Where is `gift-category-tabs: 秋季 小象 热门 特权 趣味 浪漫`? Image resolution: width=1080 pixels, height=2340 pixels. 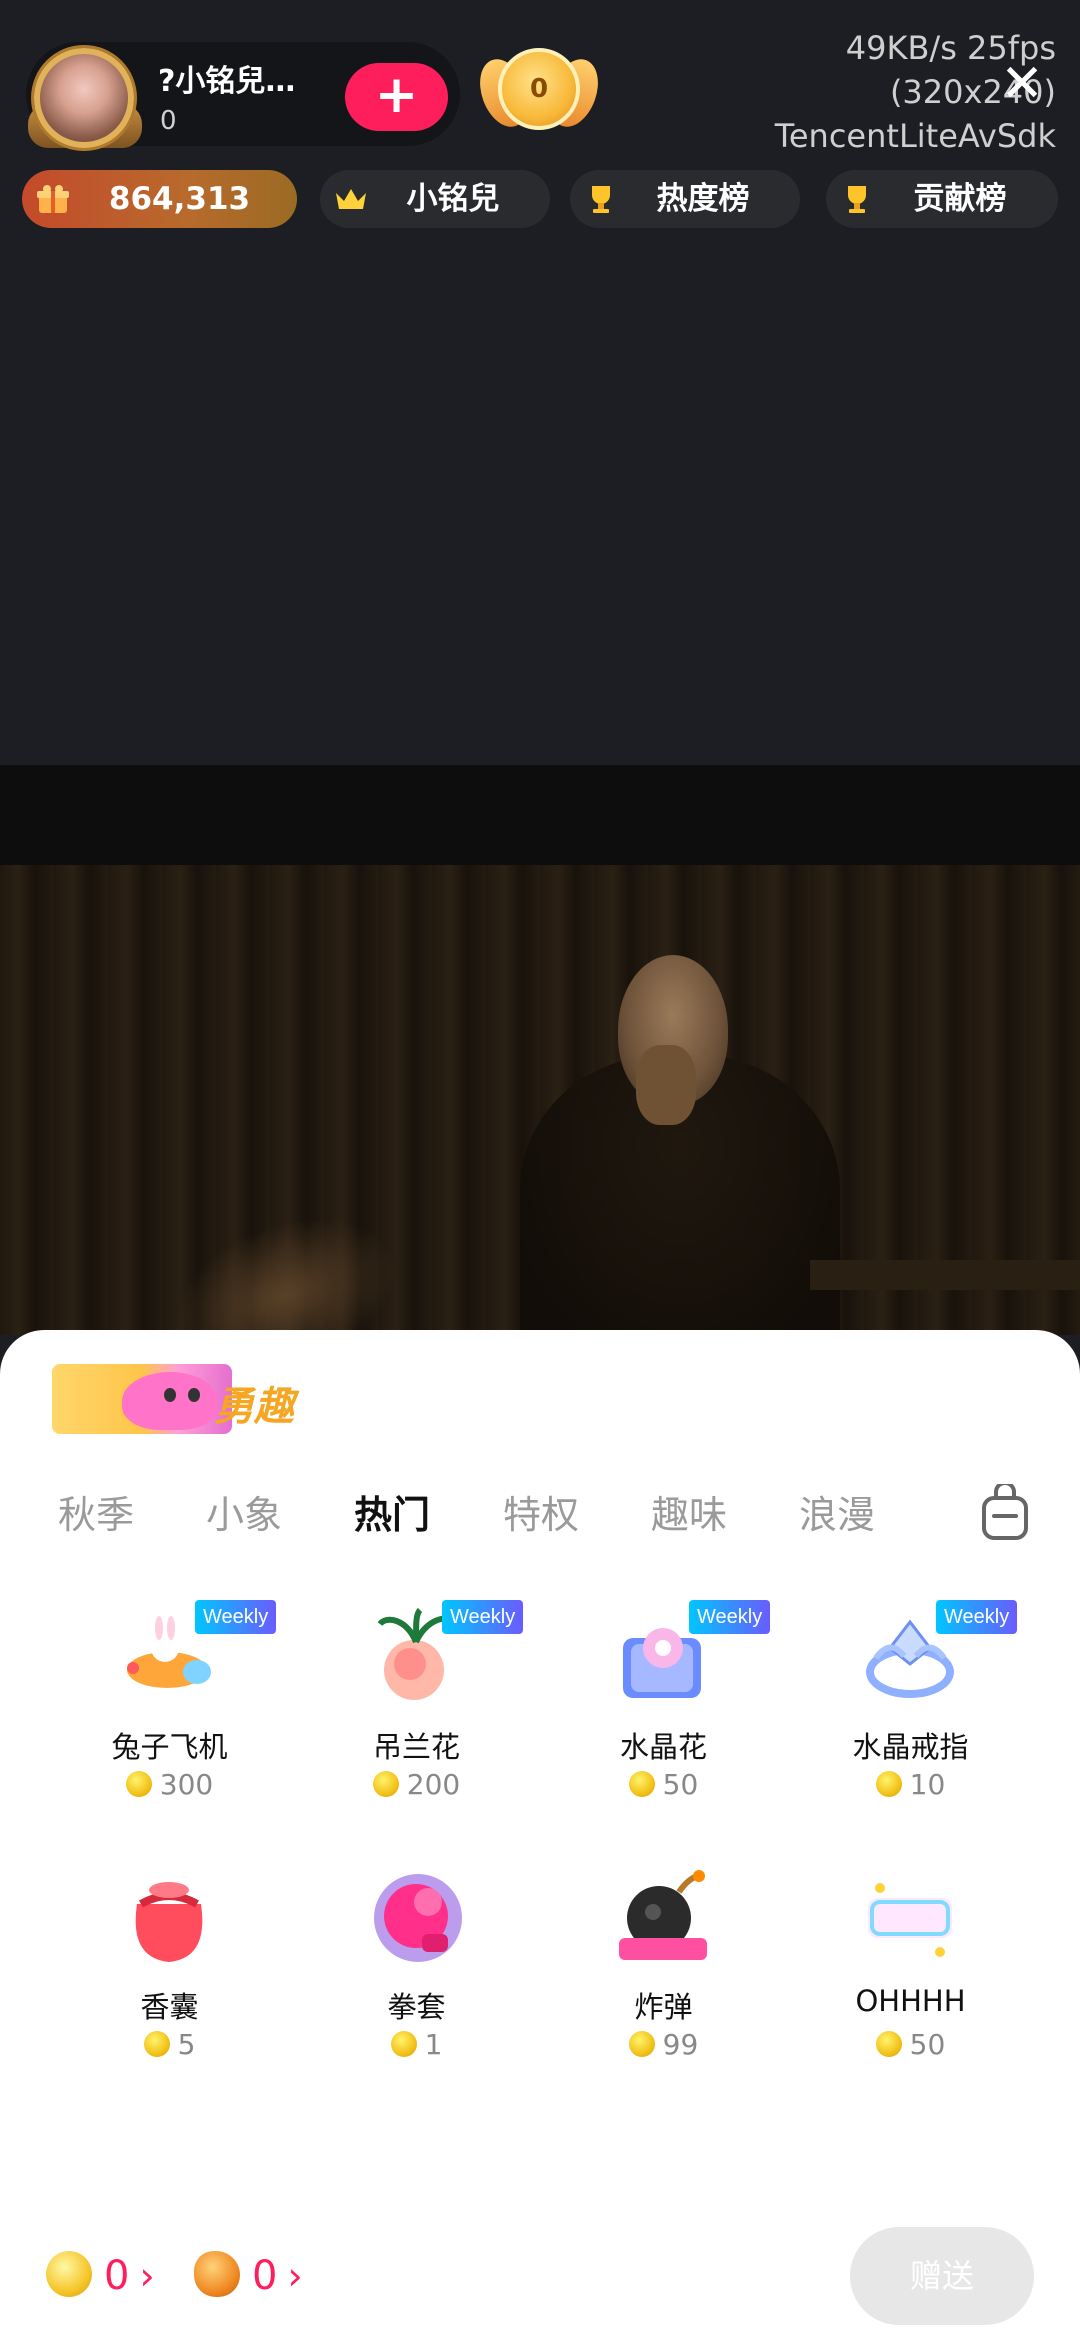 gift-category-tabs: 秋季 小象 热门 特权 趣味 浪漫 is located at coordinates (540, 1515).